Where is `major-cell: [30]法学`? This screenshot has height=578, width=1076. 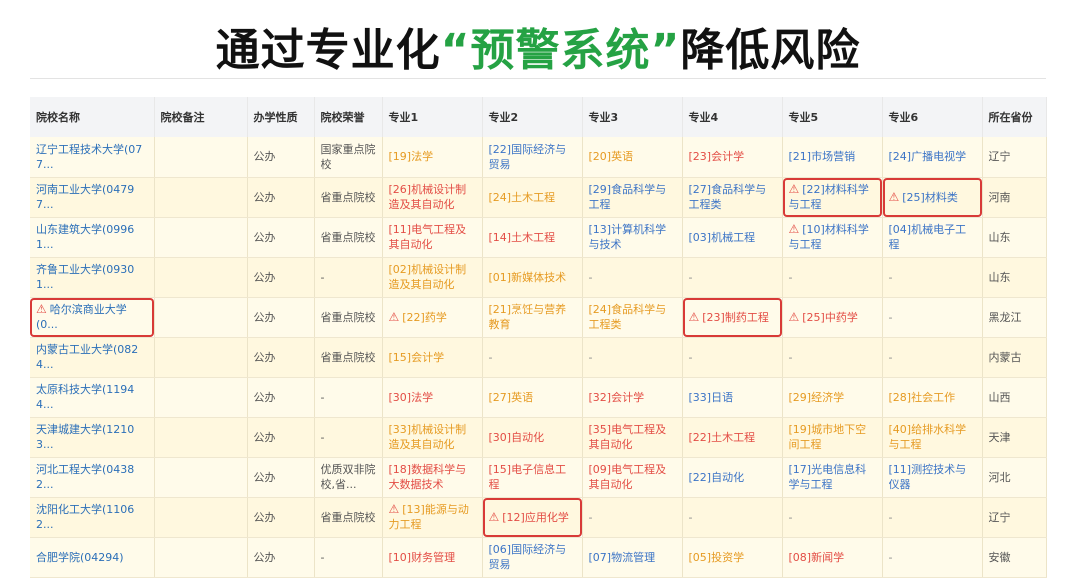 major-cell: [30]法学 is located at coordinates (432, 397).